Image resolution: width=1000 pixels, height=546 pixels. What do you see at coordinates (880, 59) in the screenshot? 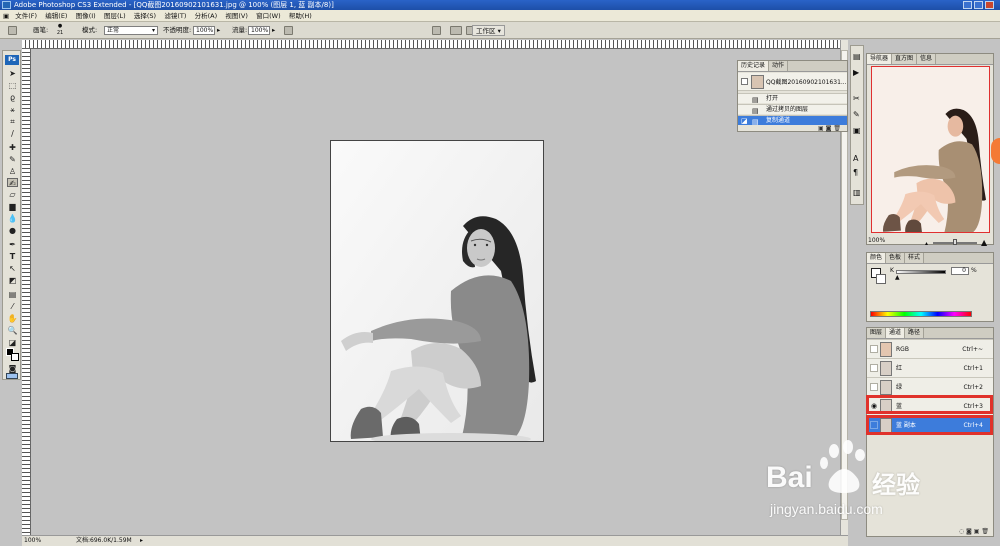
I see `tab-navigator: 导航器` at bounding box center [880, 59].